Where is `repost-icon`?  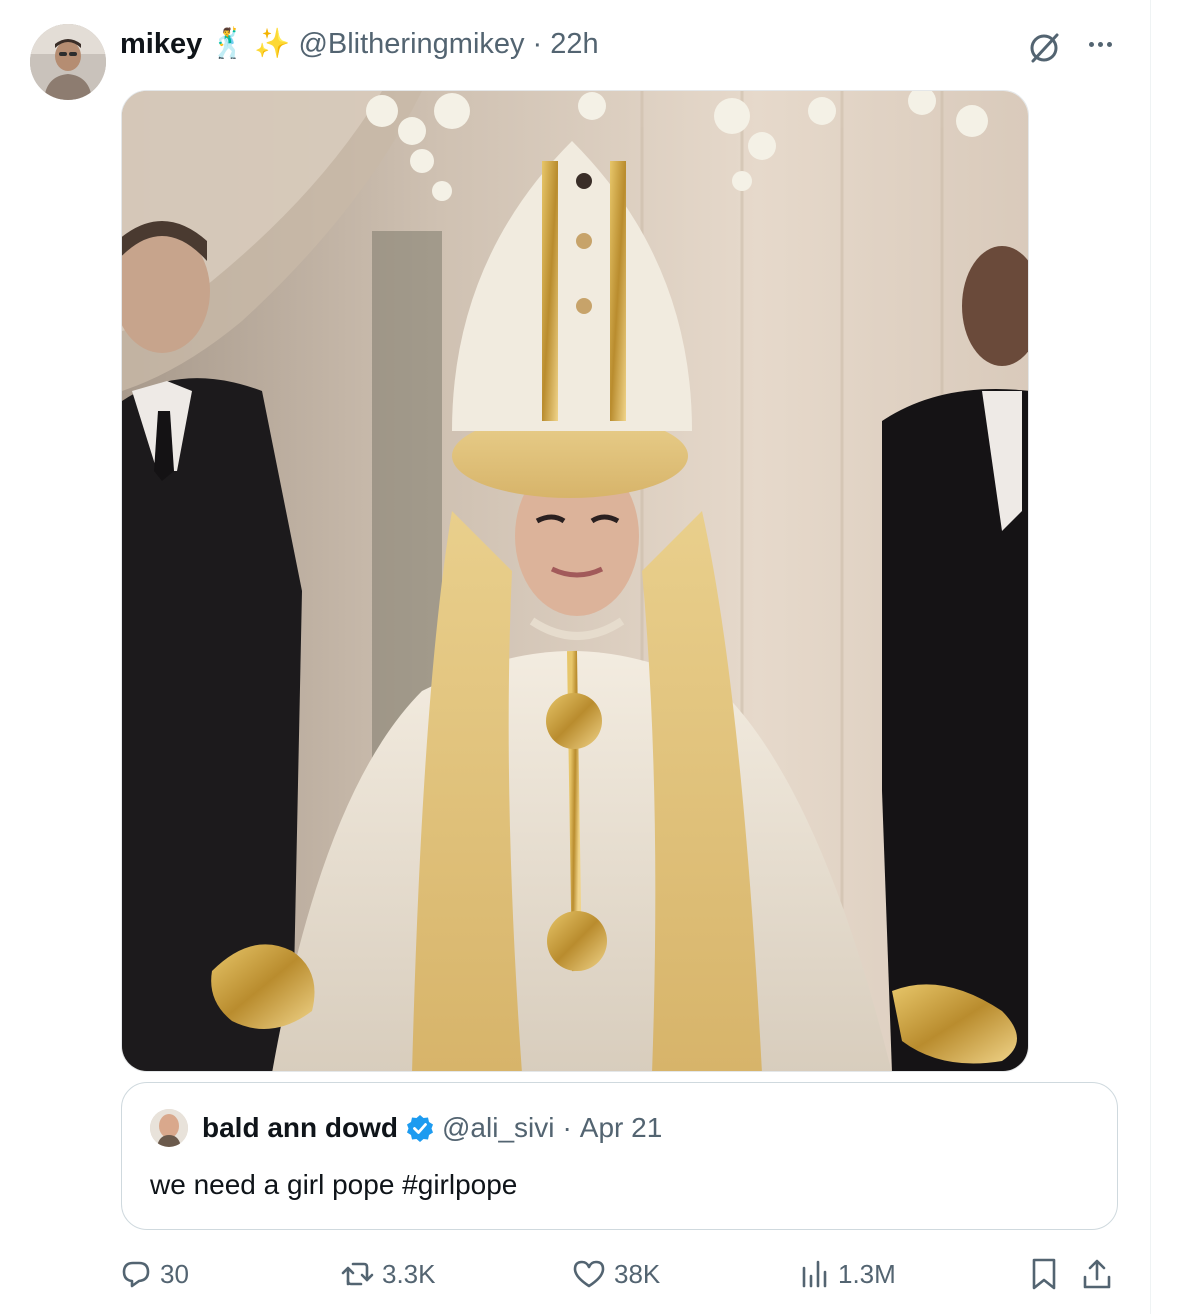 repost-icon is located at coordinates (357, 1274).